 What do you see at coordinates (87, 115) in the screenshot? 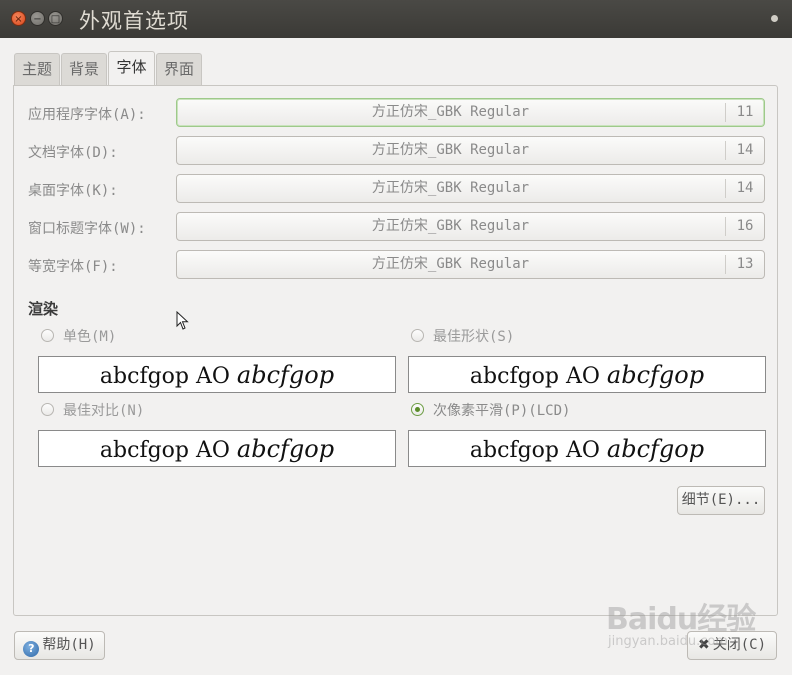
I see `app-font-label: 应用程序字体(A):` at bounding box center [87, 115].